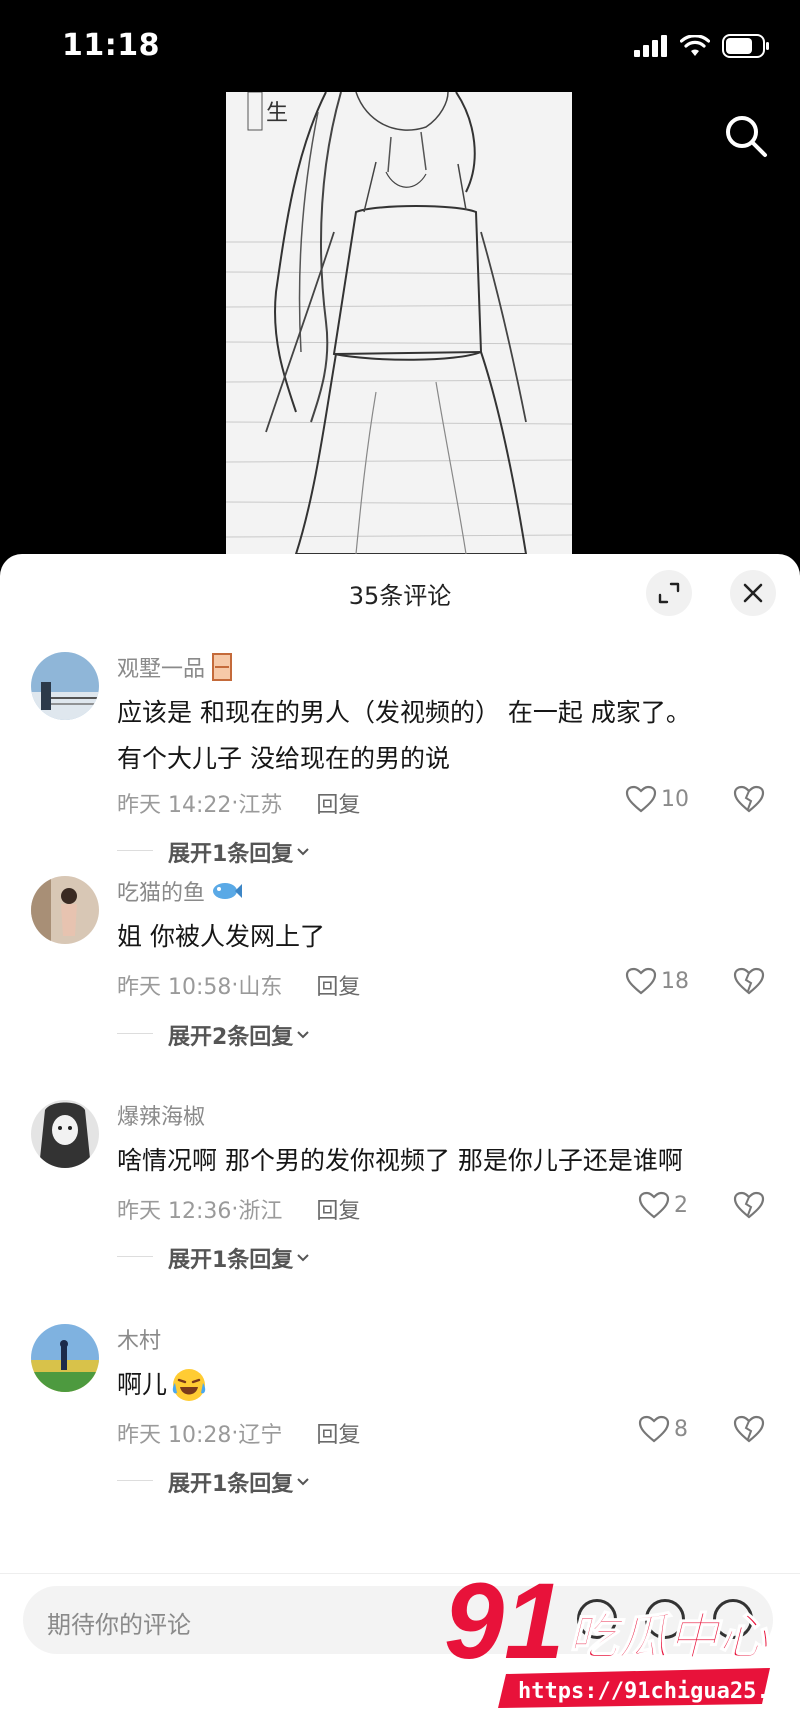 The width and height of the screenshot is (800, 1732). I want to click on expand-replies-button: 展开2条回复, so click(240, 1035).